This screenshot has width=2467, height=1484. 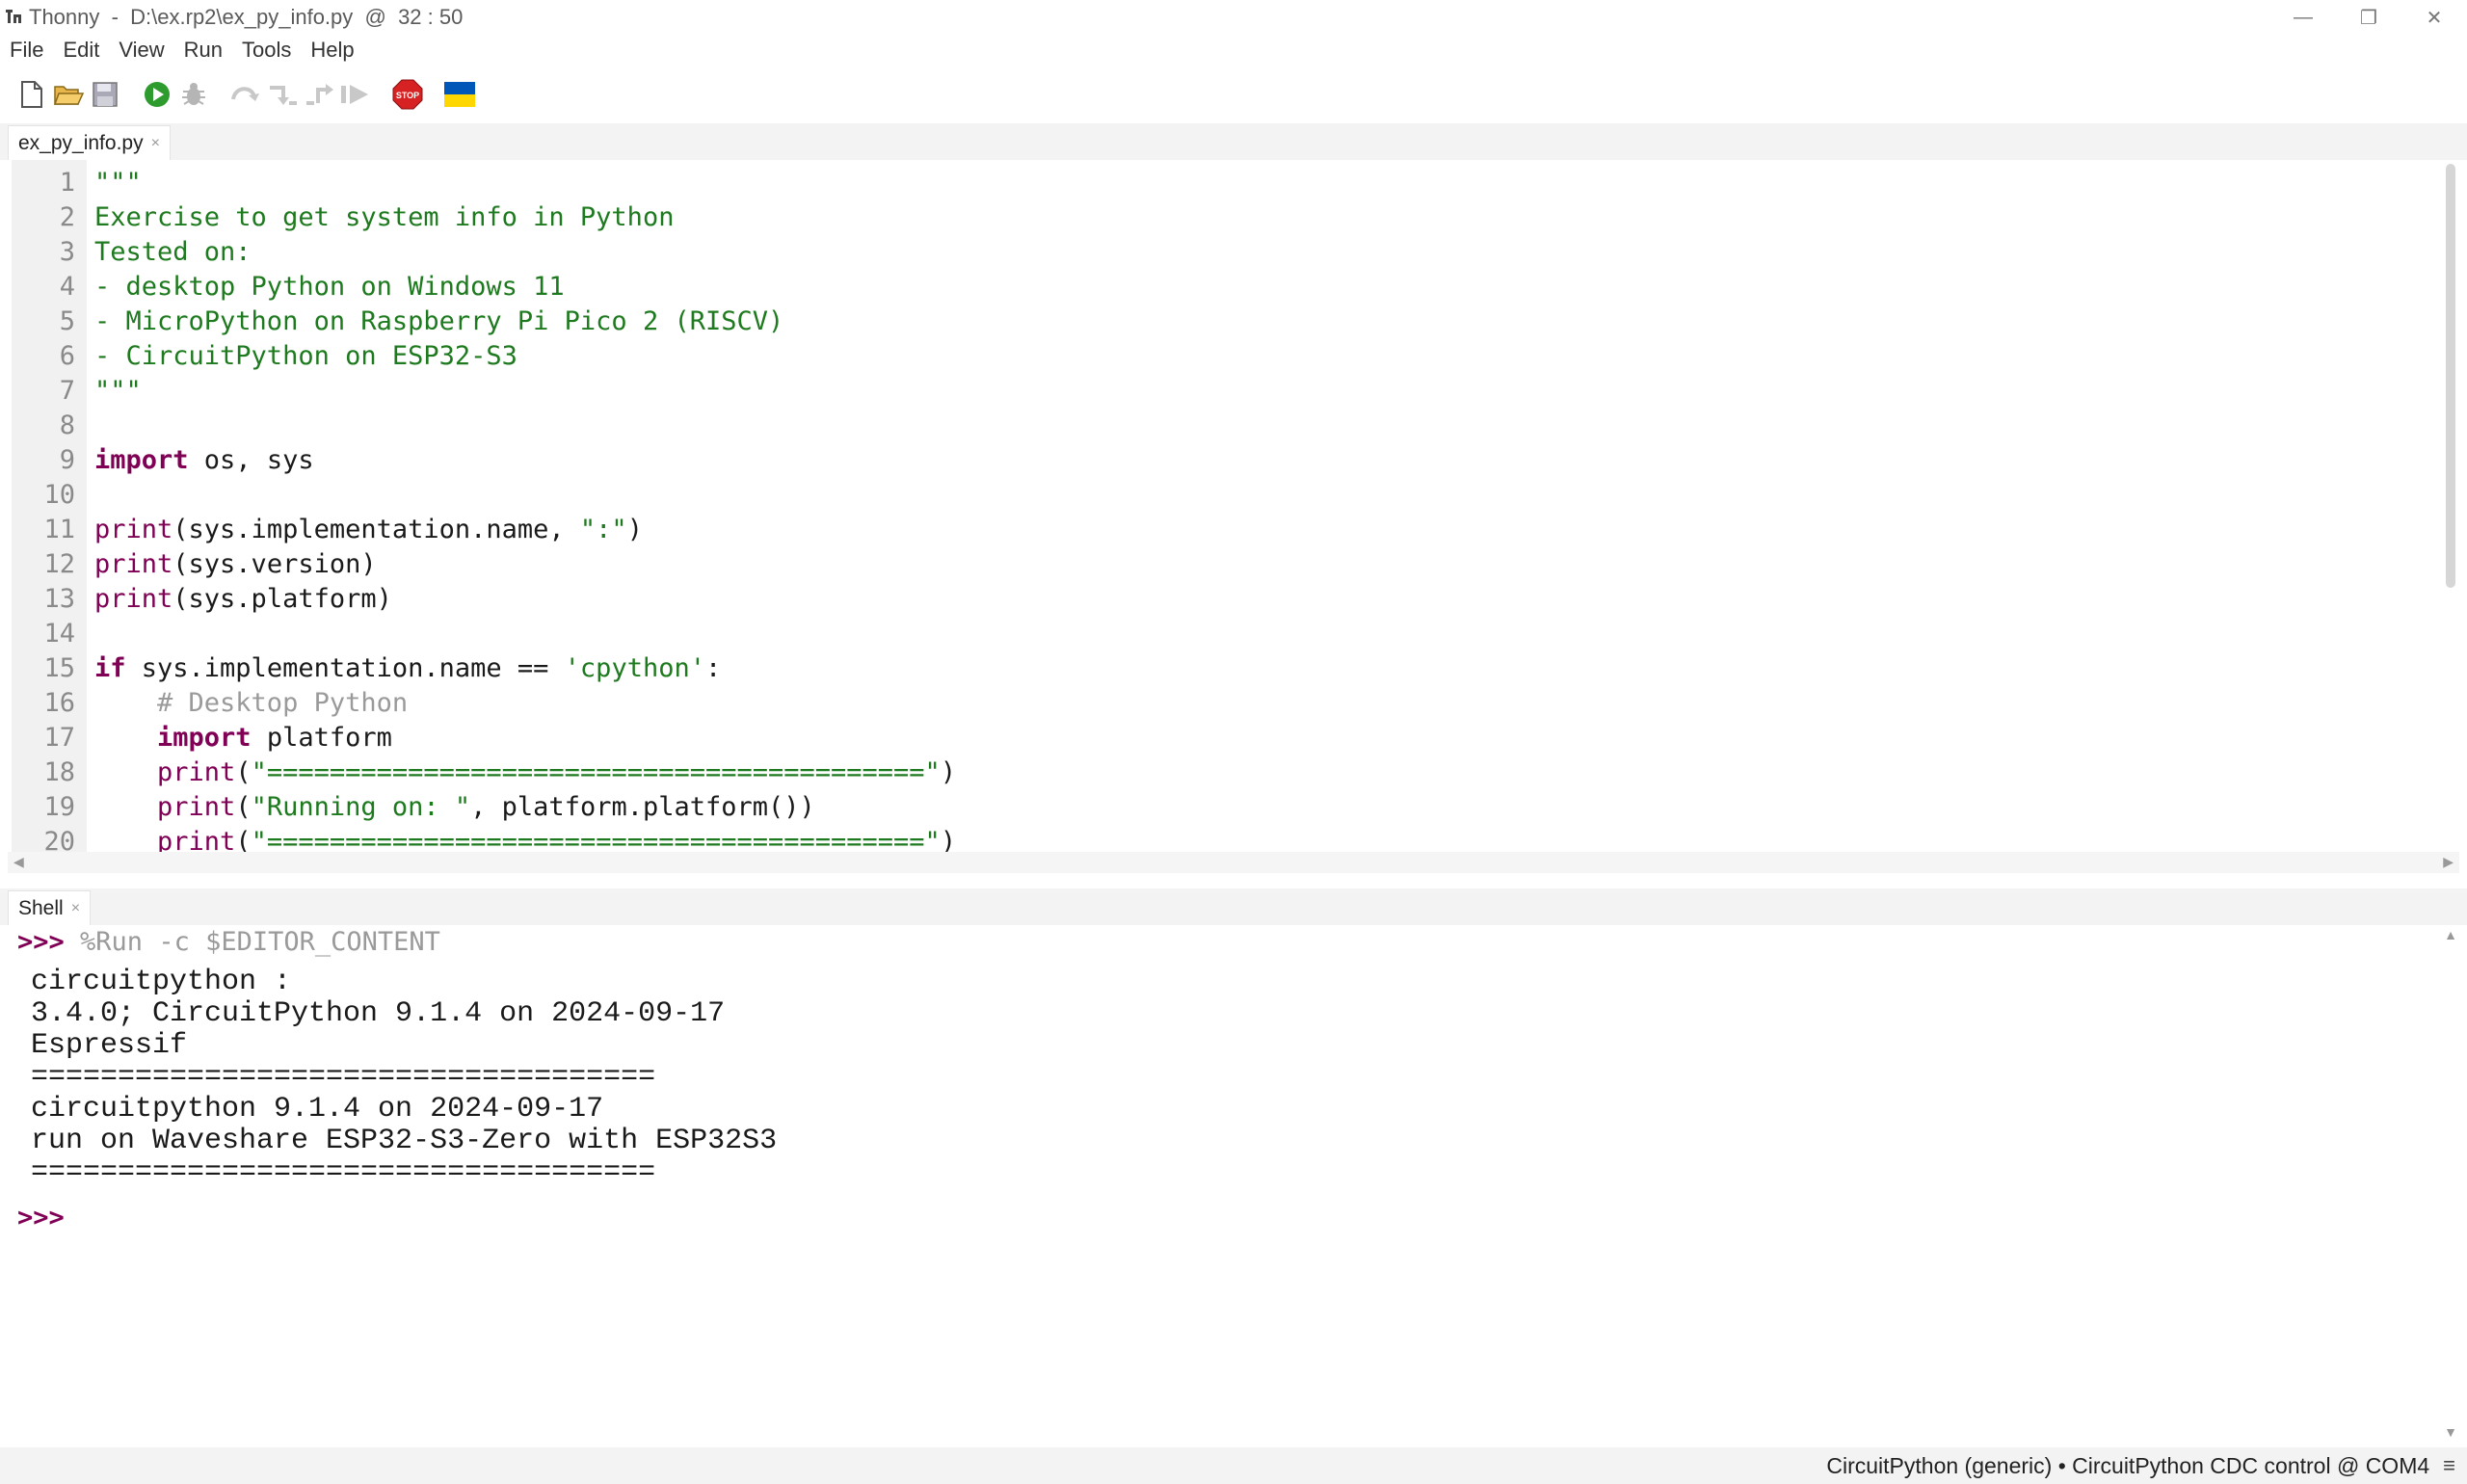 What do you see at coordinates (59, 668) in the screenshot?
I see `line-number: 15` at bounding box center [59, 668].